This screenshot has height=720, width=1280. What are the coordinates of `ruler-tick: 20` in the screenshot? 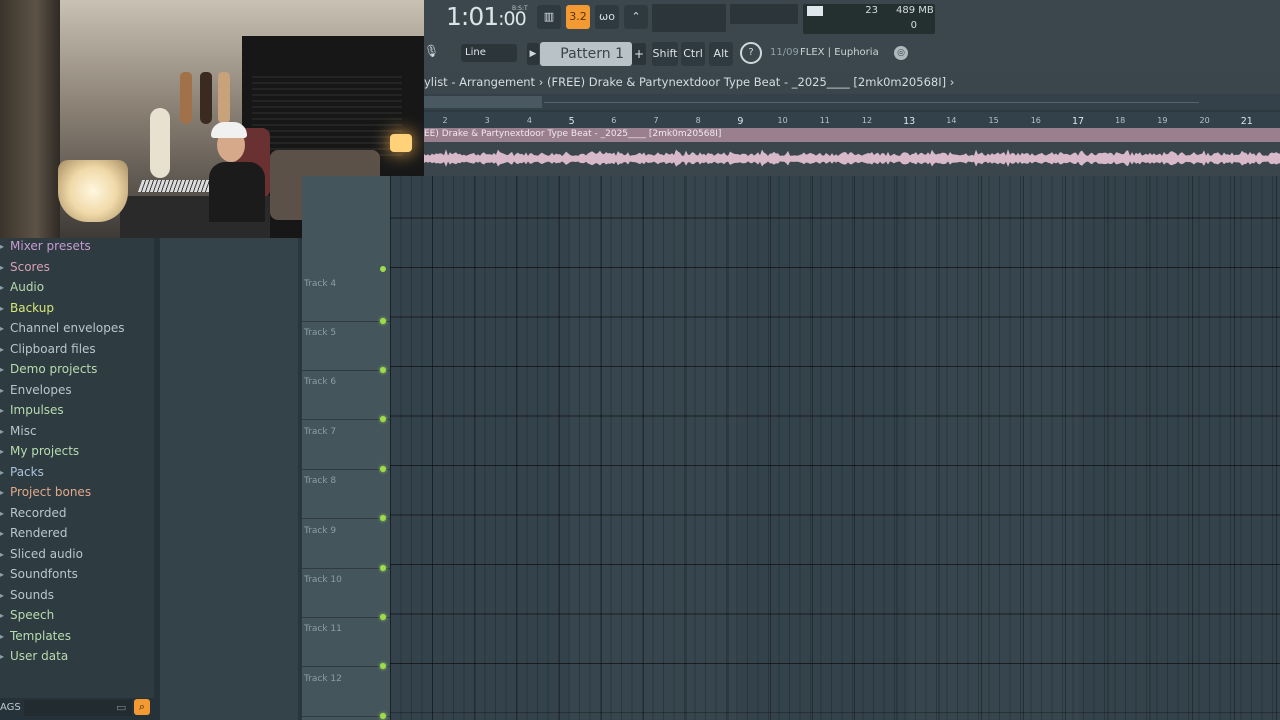 It's located at (1204, 120).